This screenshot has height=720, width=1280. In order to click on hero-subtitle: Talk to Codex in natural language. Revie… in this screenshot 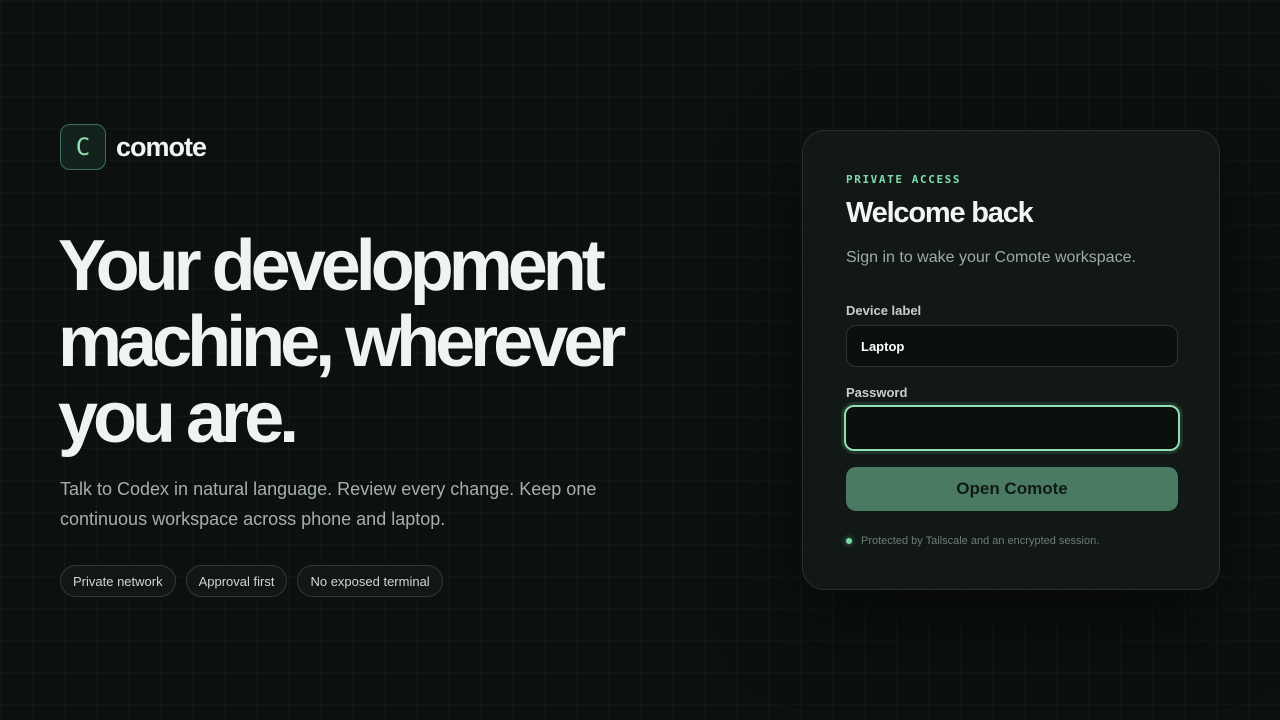, I will do `click(328, 504)`.